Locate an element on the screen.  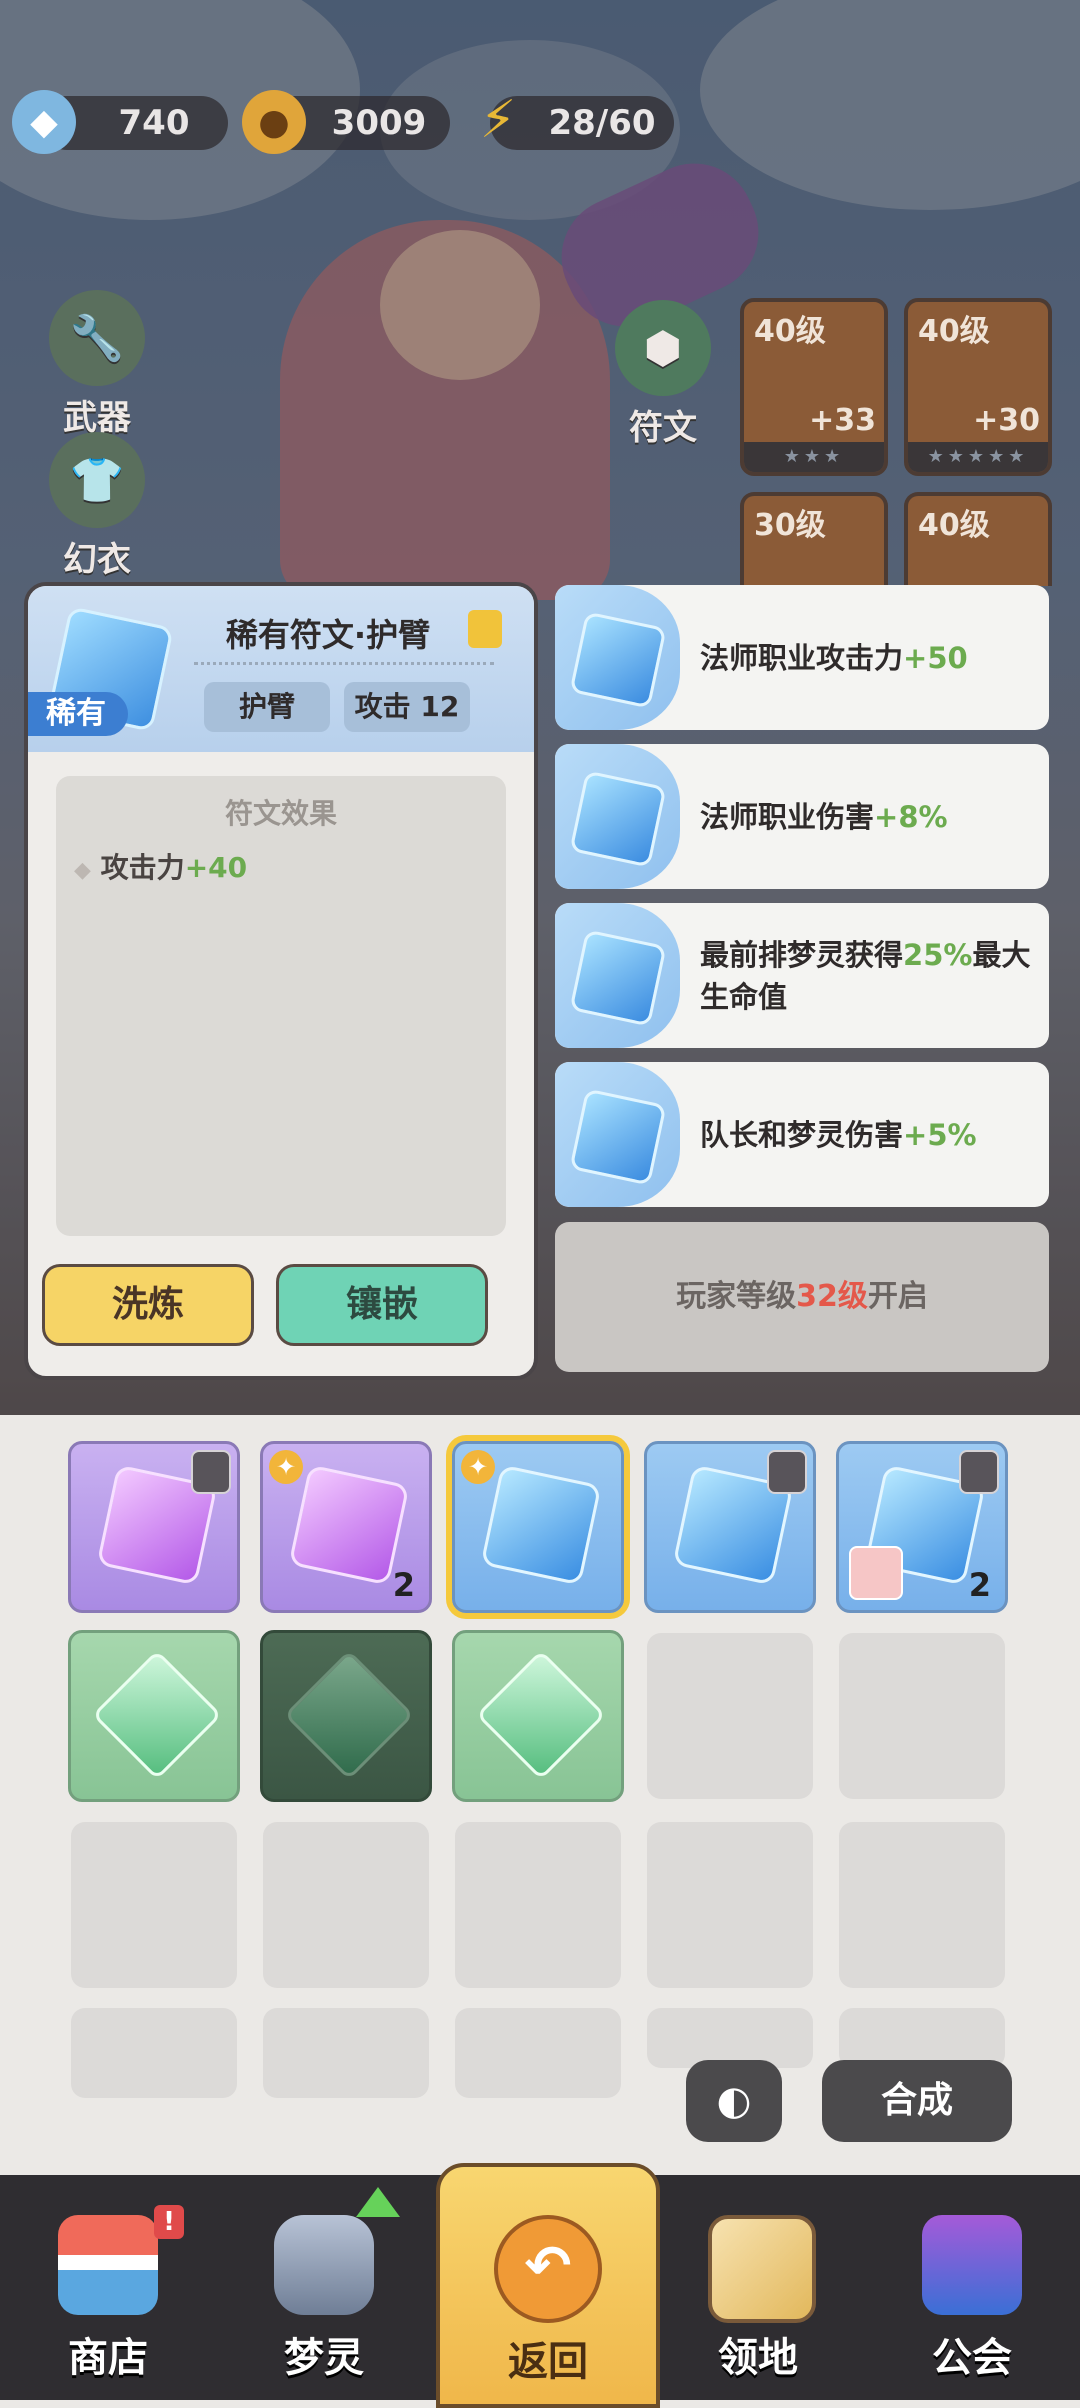
auto-select-button: ◐ is located at coordinates (734, 2101).